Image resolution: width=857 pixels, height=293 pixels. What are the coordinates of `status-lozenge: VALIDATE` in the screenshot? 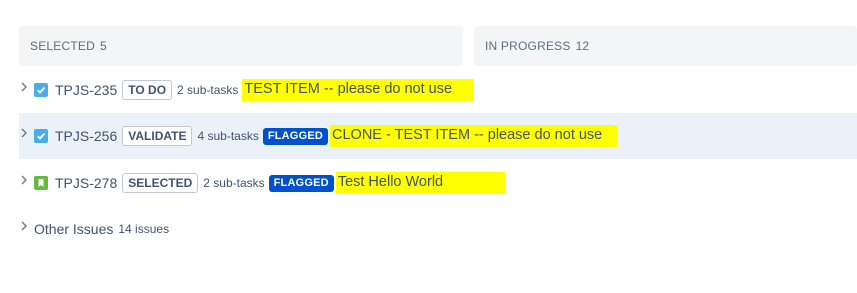 It's located at (157, 136).